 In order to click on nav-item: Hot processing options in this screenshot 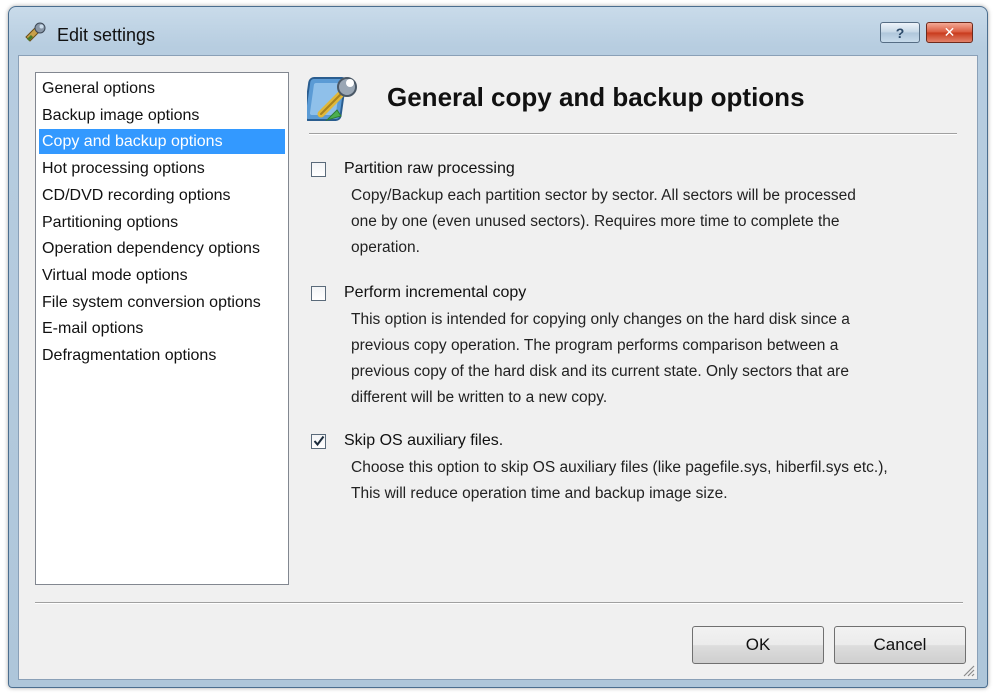, I will do `click(162, 168)`.